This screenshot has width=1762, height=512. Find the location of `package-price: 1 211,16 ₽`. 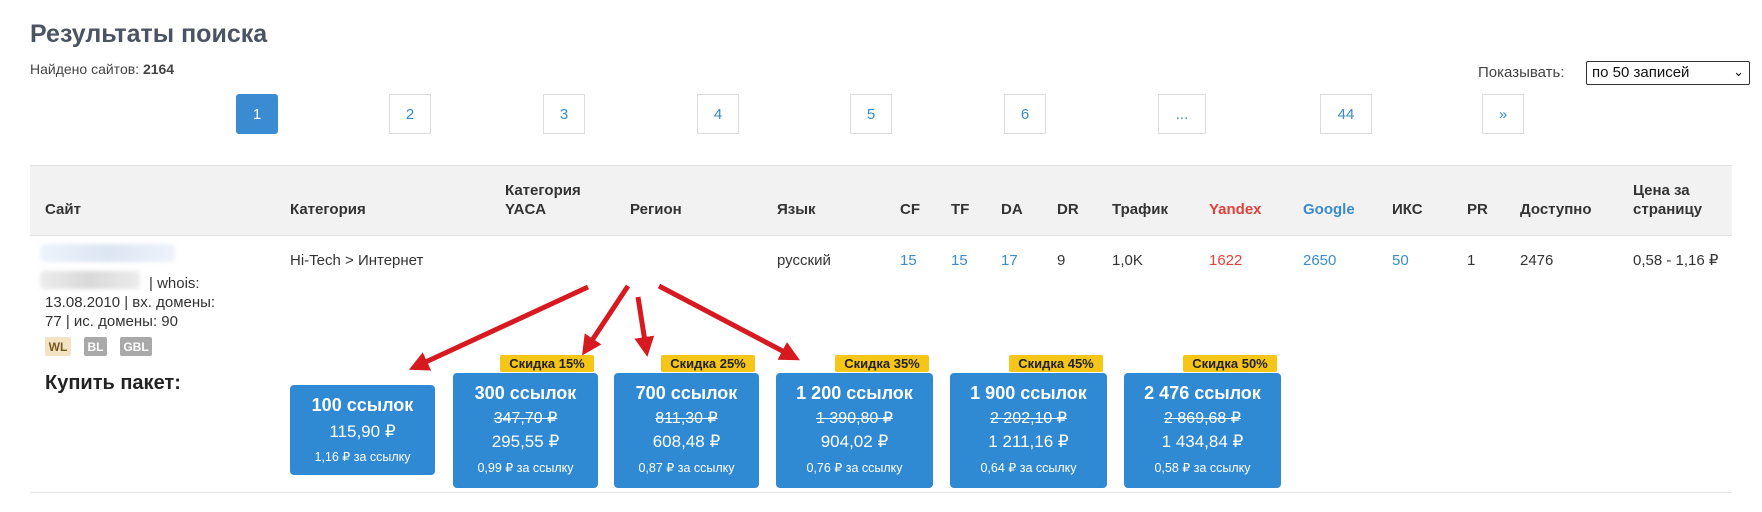

package-price: 1 211,16 ₽ is located at coordinates (1028, 441).